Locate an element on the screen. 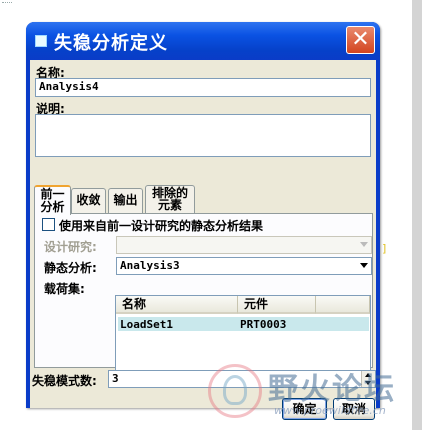 The image size is (422, 430). background-bracket-glyph: ] is located at coordinates (384, 248).